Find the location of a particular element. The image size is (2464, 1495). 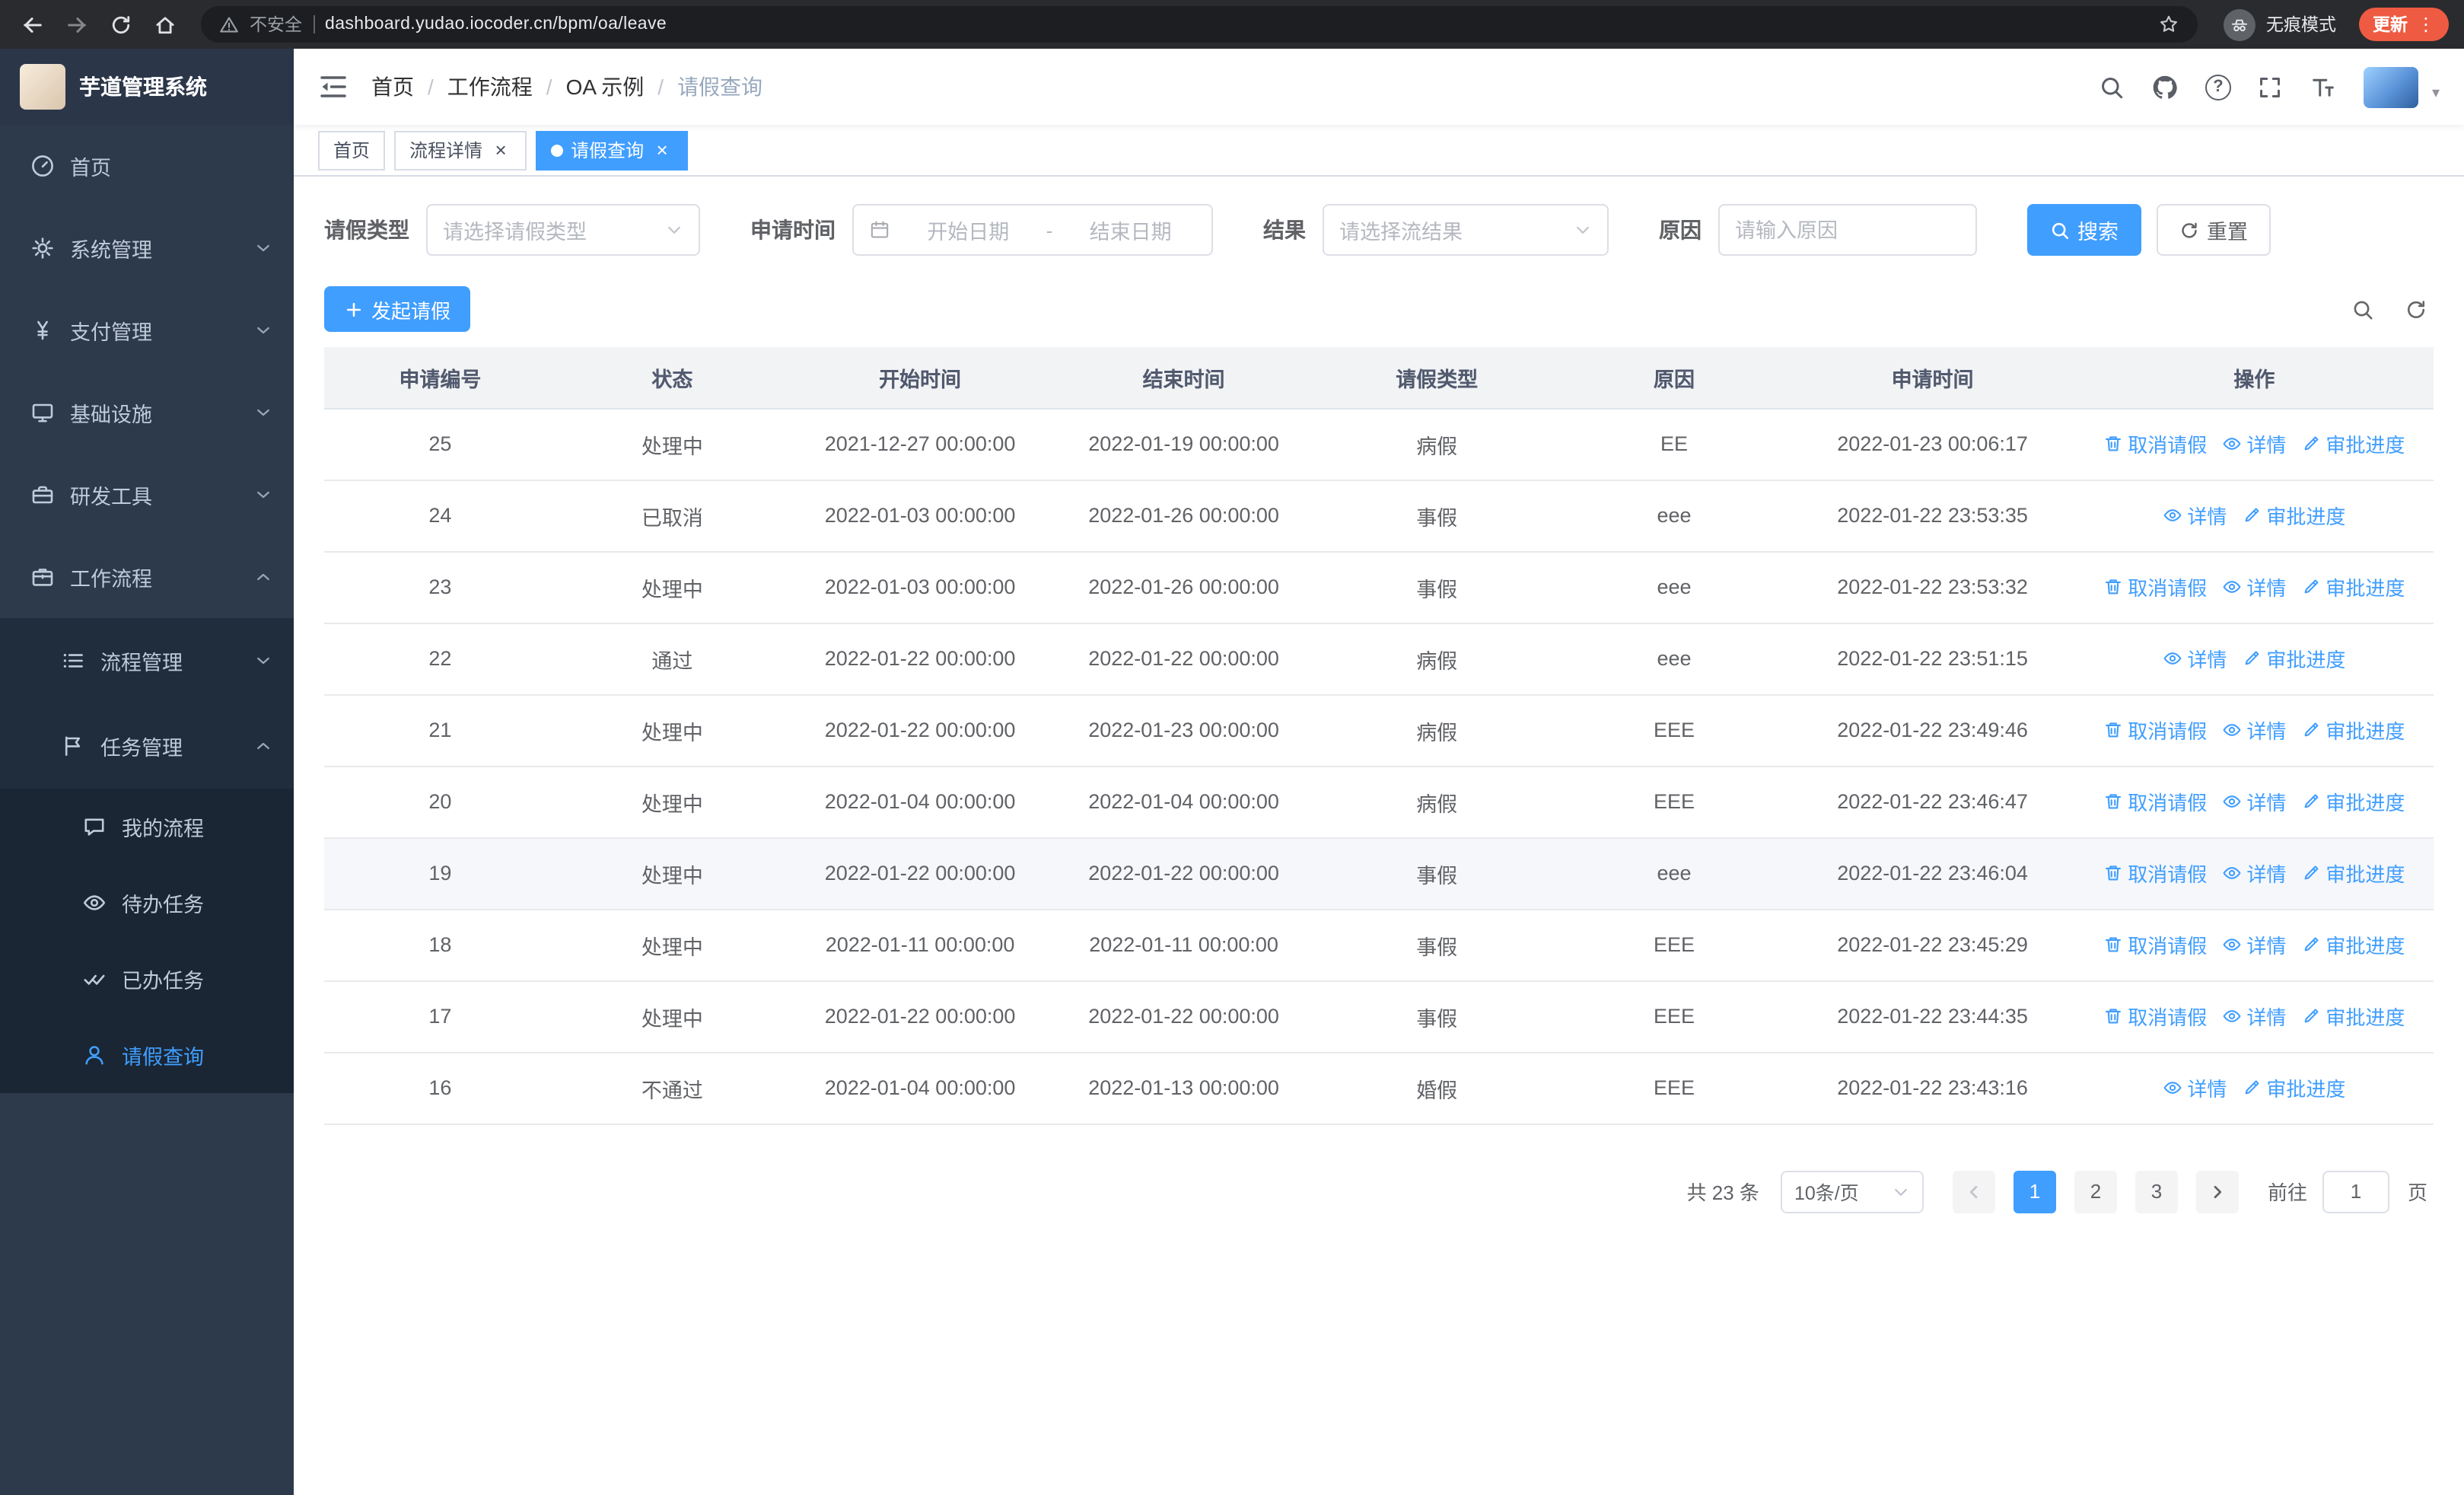

cell-type: 事假 is located at coordinates (1436, 874).